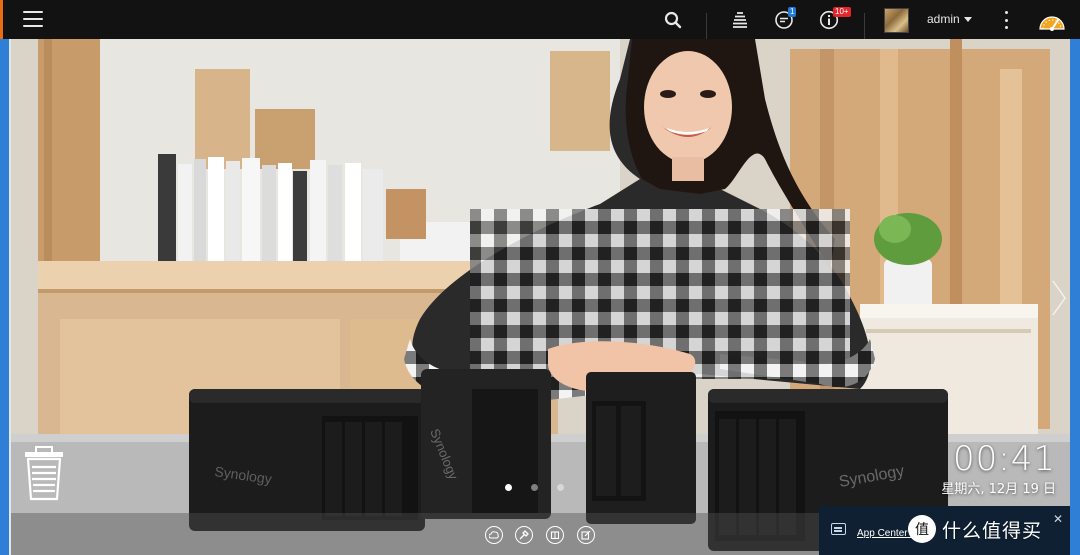  I want to click on svg-text: 值, so click(922, 530).